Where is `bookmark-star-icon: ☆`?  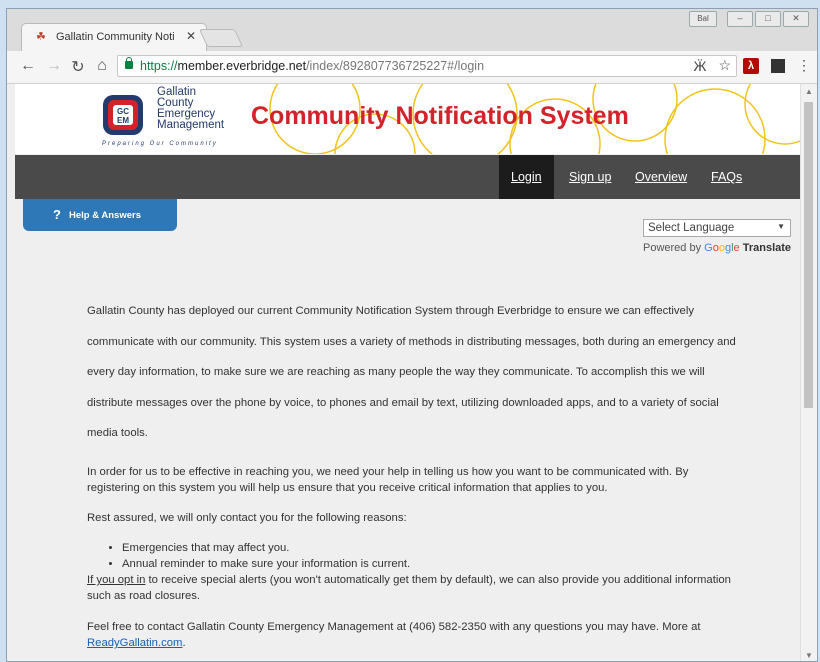
bookmark-star-icon: ☆ is located at coordinates (724, 65).